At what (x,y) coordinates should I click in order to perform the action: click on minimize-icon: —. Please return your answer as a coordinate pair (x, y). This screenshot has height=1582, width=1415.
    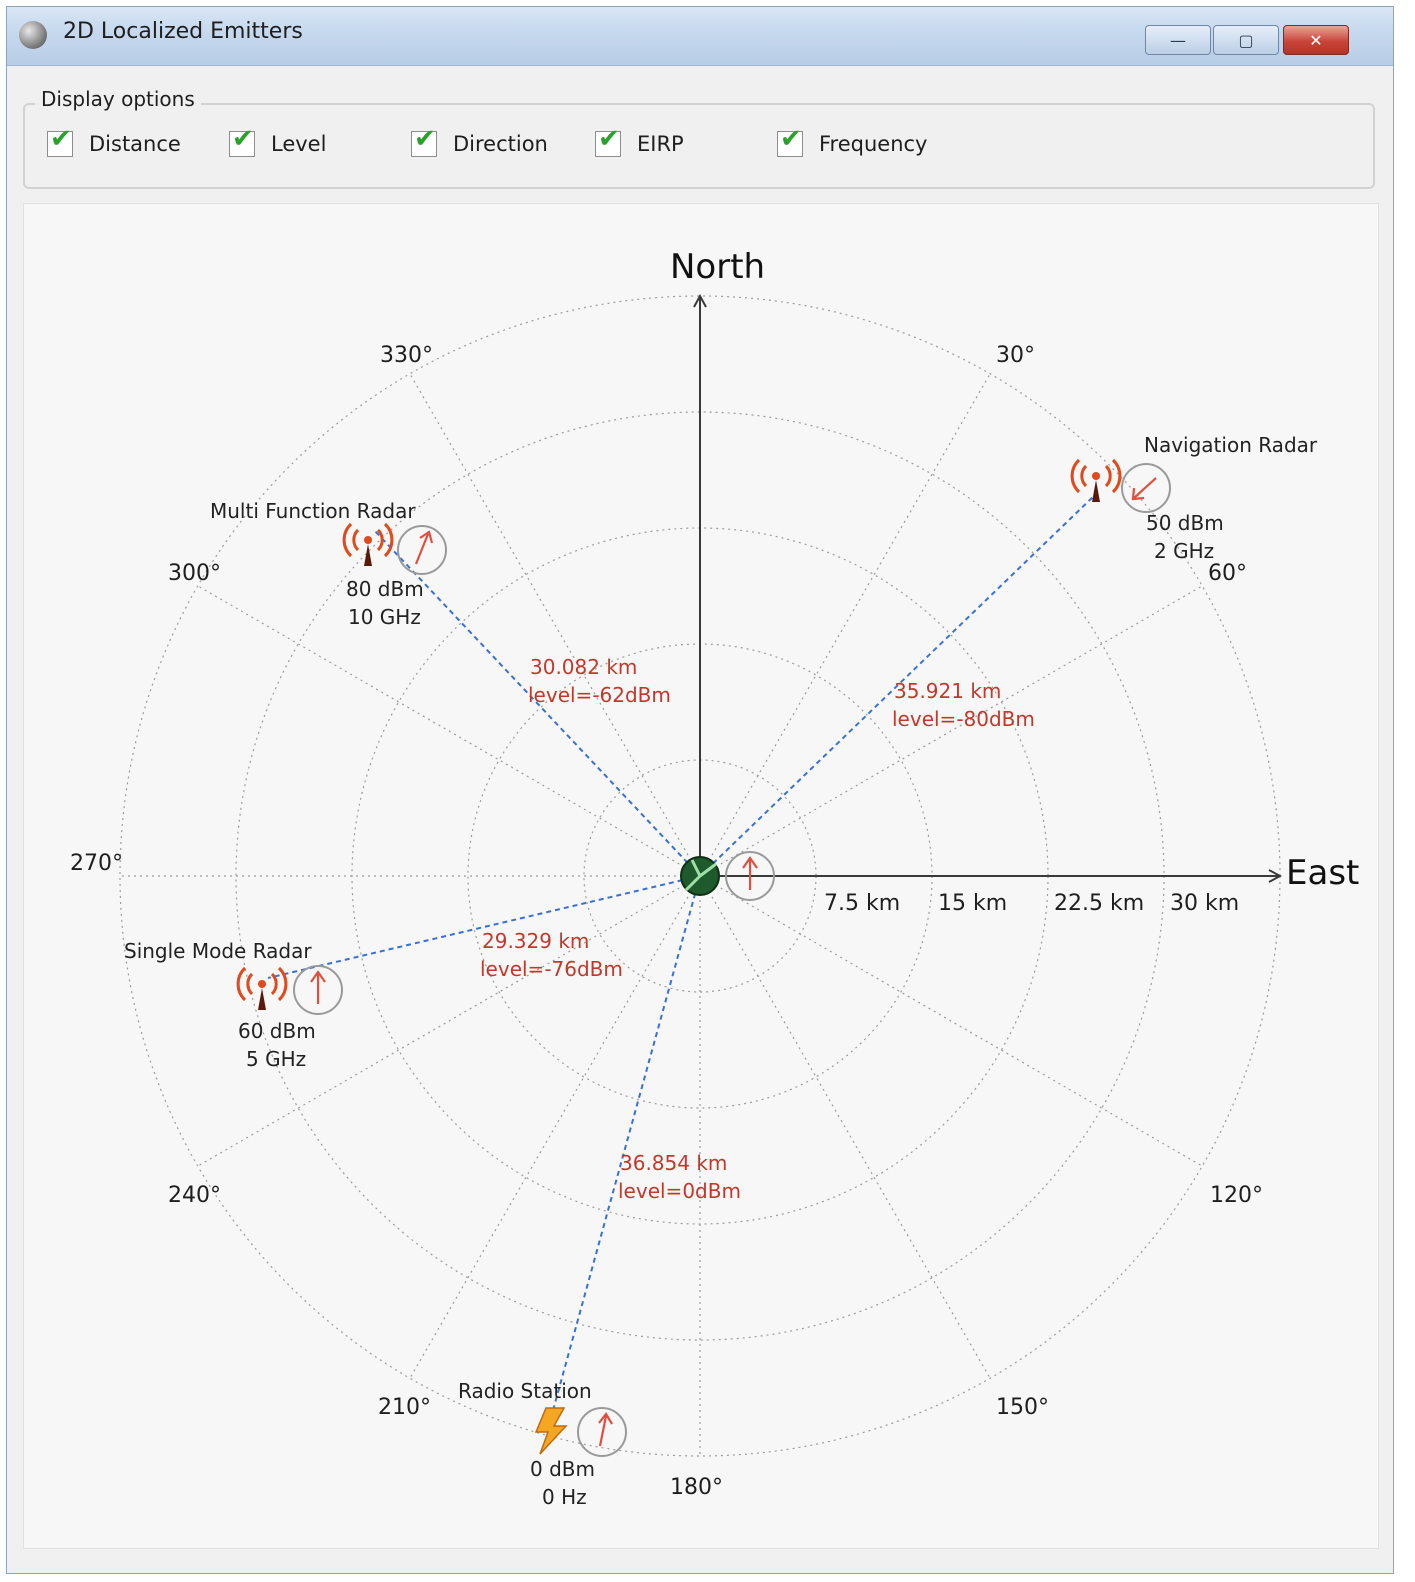
    Looking at the image, I should click on (1178, 40).